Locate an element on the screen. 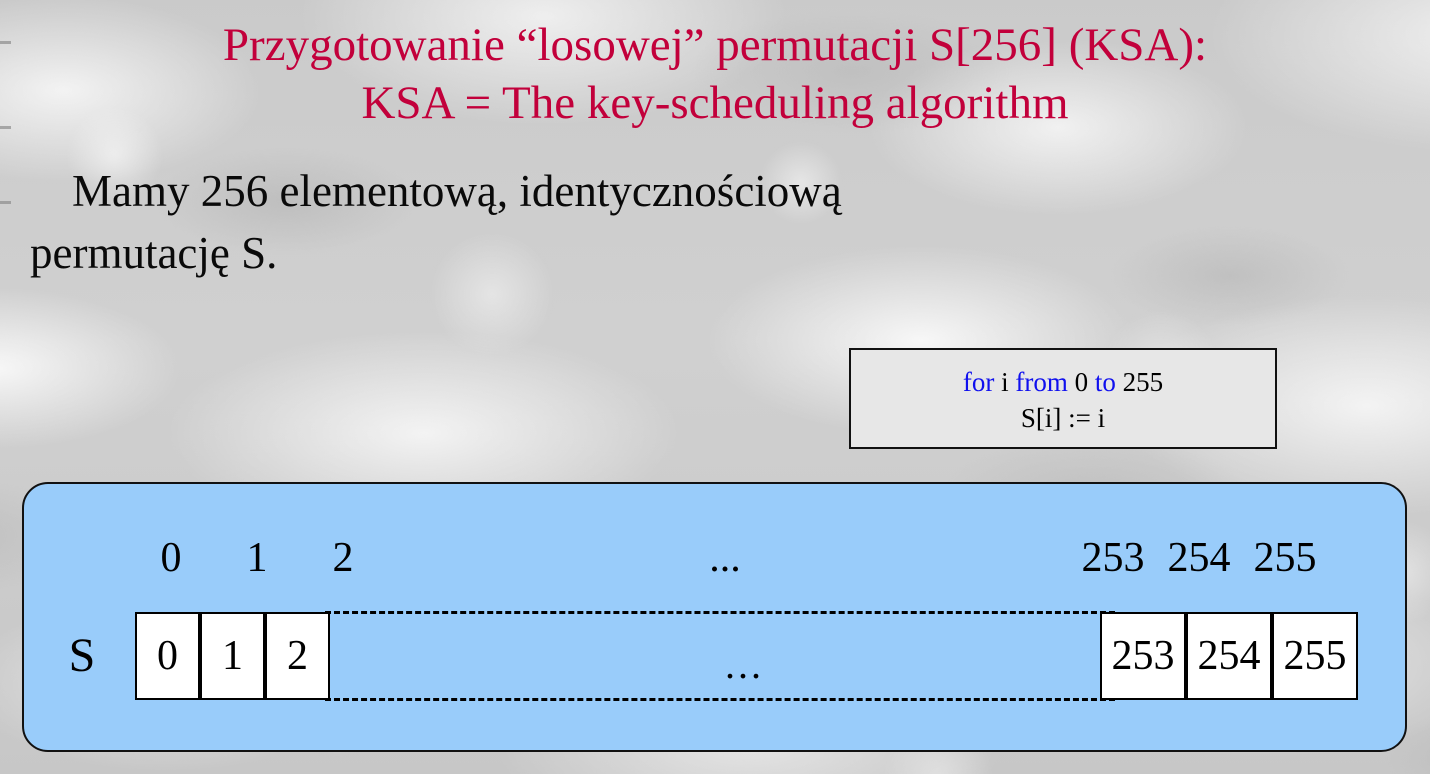 The image size is (1430, 774). loop-end-value: 255 is located at coordinates (1139, 382).